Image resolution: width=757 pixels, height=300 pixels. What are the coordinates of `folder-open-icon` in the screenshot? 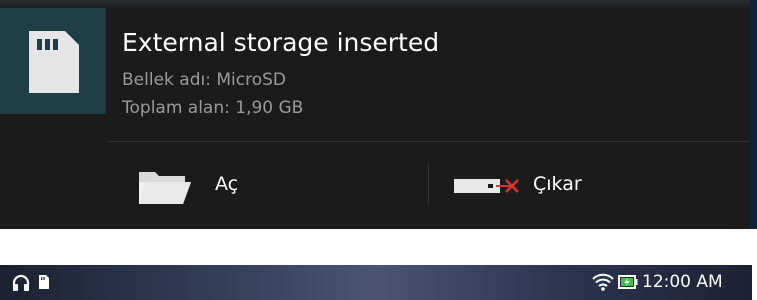 It's located at (165, 188).